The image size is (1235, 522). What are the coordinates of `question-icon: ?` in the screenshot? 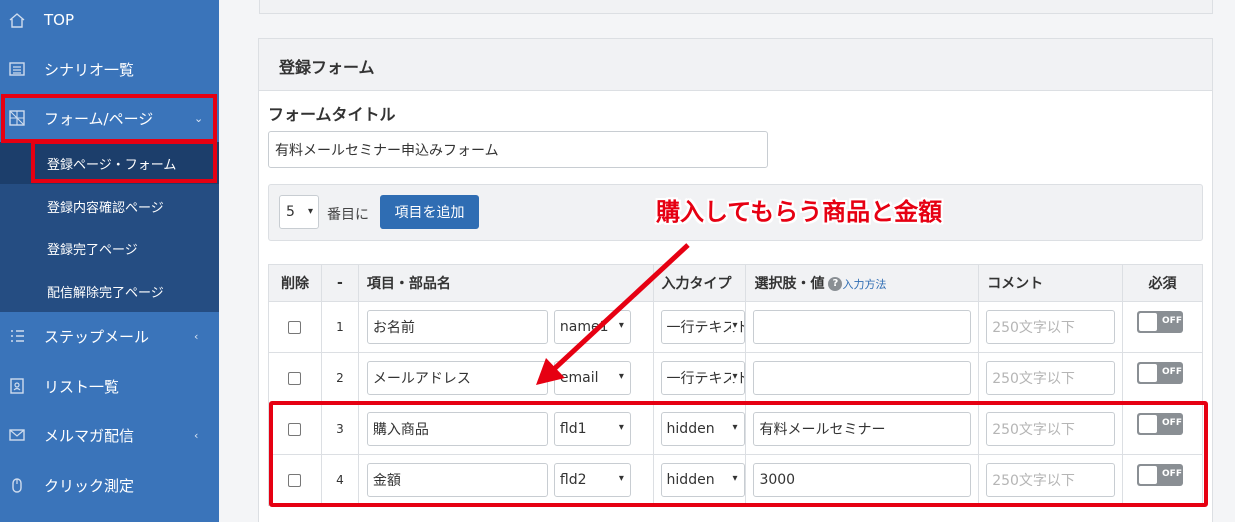 It's located at (835, 284).